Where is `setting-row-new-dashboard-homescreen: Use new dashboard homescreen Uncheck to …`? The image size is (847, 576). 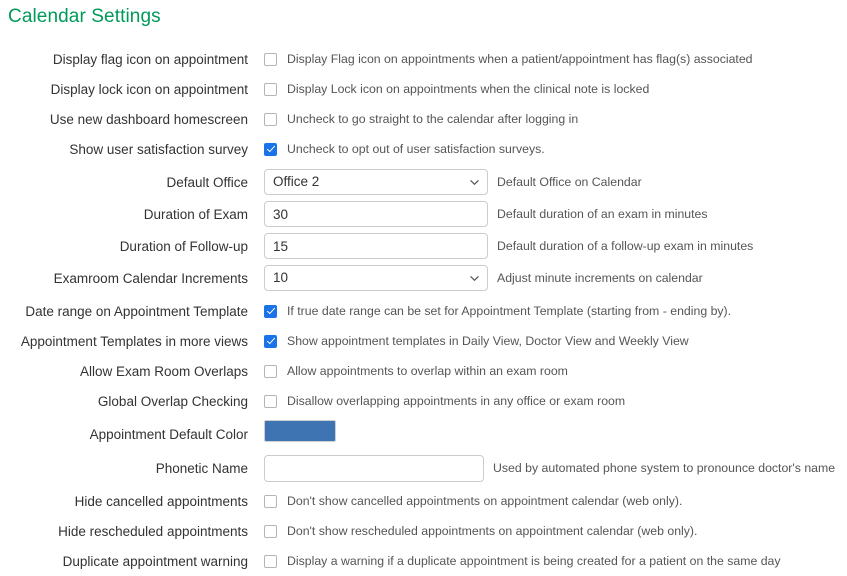 setting-row-new-dashboard-homescreen: Use new dashboard homescreen Uncheck to … is located at coordinates (423, 119).